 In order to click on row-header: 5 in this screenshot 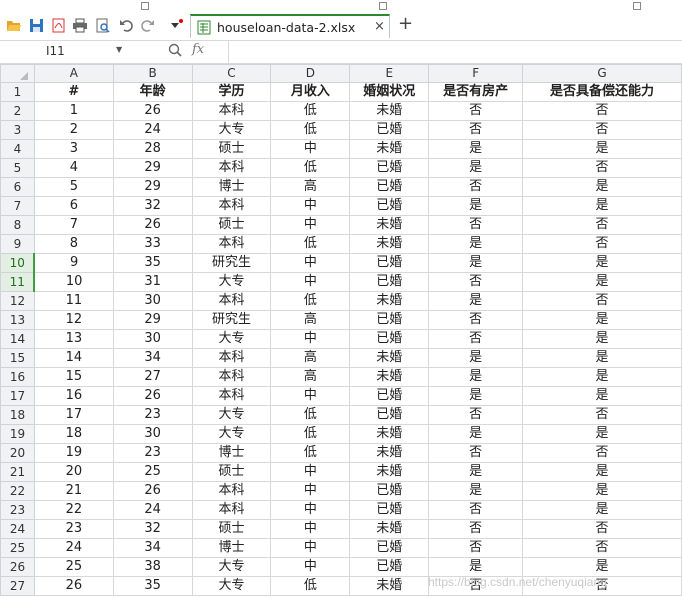, I will do `click(17, 168)`.